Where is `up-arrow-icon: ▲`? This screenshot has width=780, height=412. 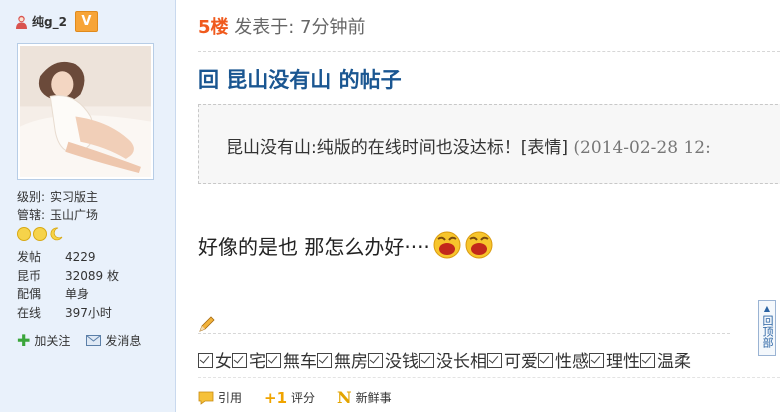 up-arrow-icon: ▲ is located at coordinates (767, 308).